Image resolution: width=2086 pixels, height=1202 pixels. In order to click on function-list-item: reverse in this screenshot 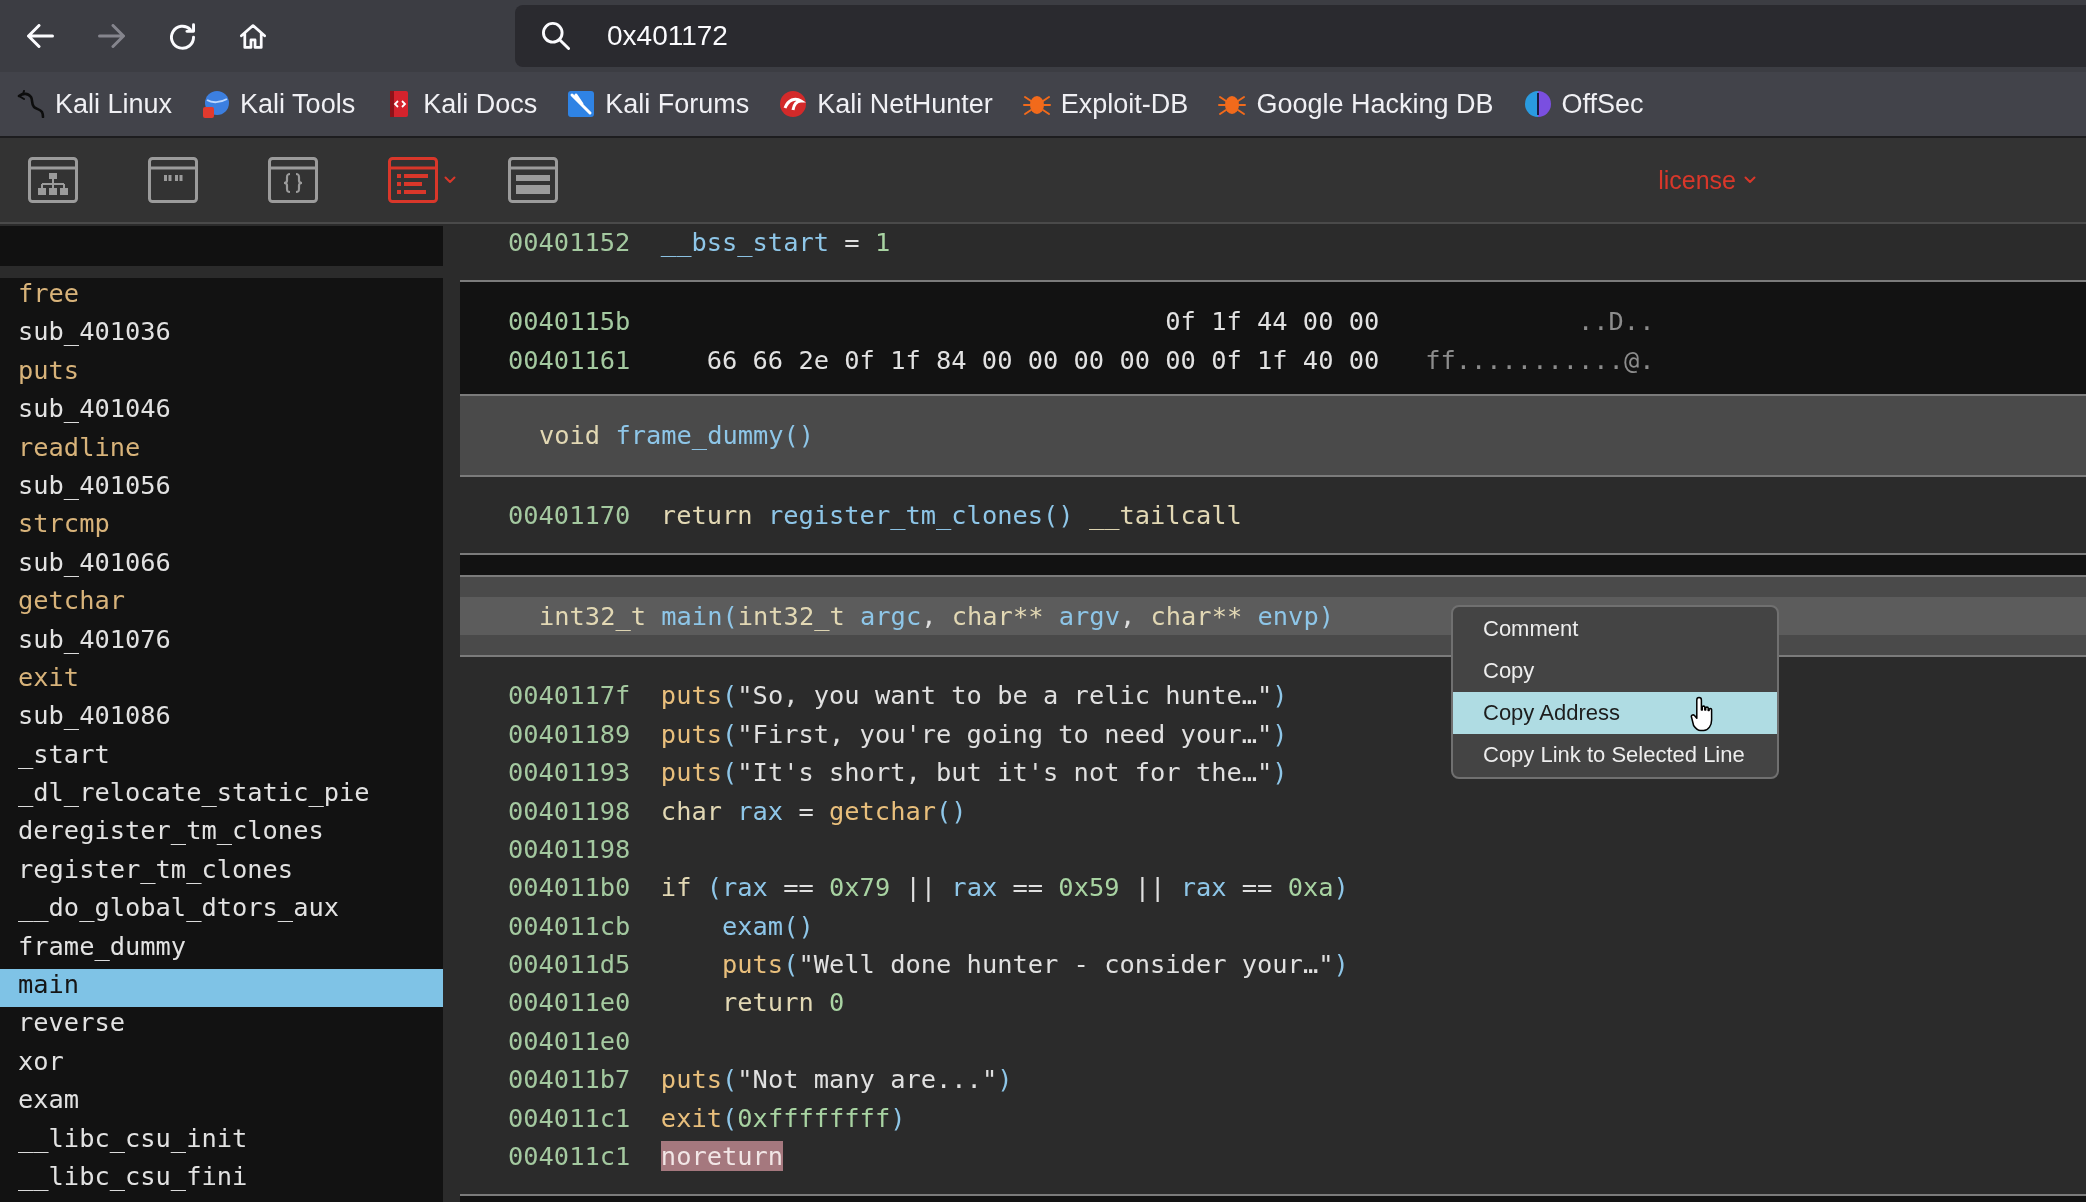, I will do `click(221, 1026)`.